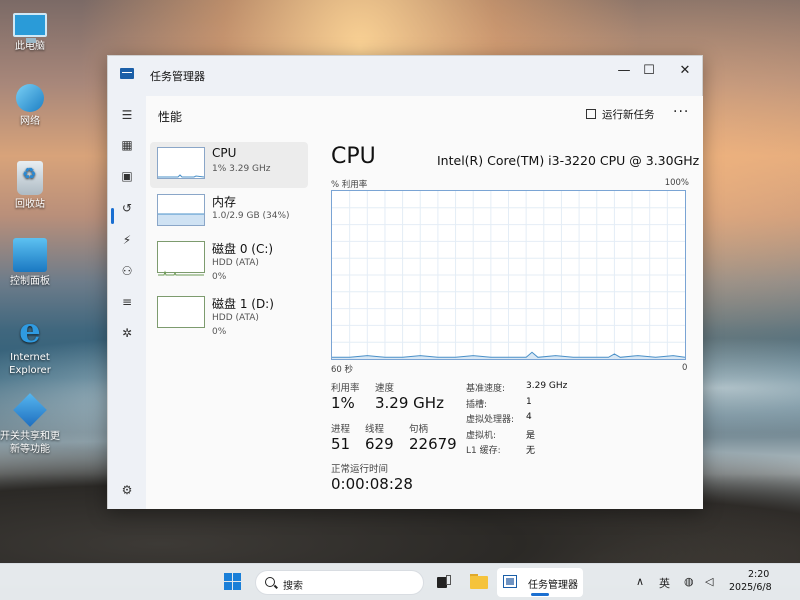 This screenshot has height=600, width=800. What do you see at coordinates (30, 98) in the screenshot?
I see `network-icon` at bounding box center [30, 98].